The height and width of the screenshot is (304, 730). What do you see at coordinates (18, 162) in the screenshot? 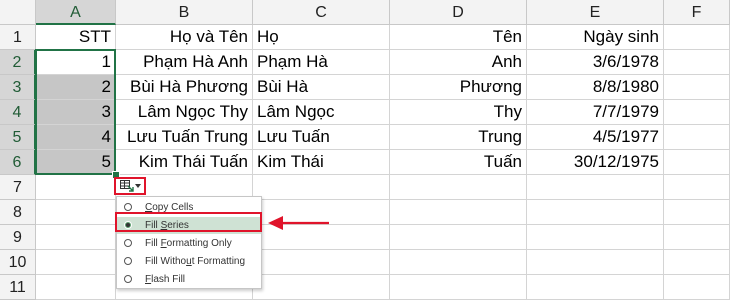
I see `row-header-6: 6` at bounding box center [18, 162].